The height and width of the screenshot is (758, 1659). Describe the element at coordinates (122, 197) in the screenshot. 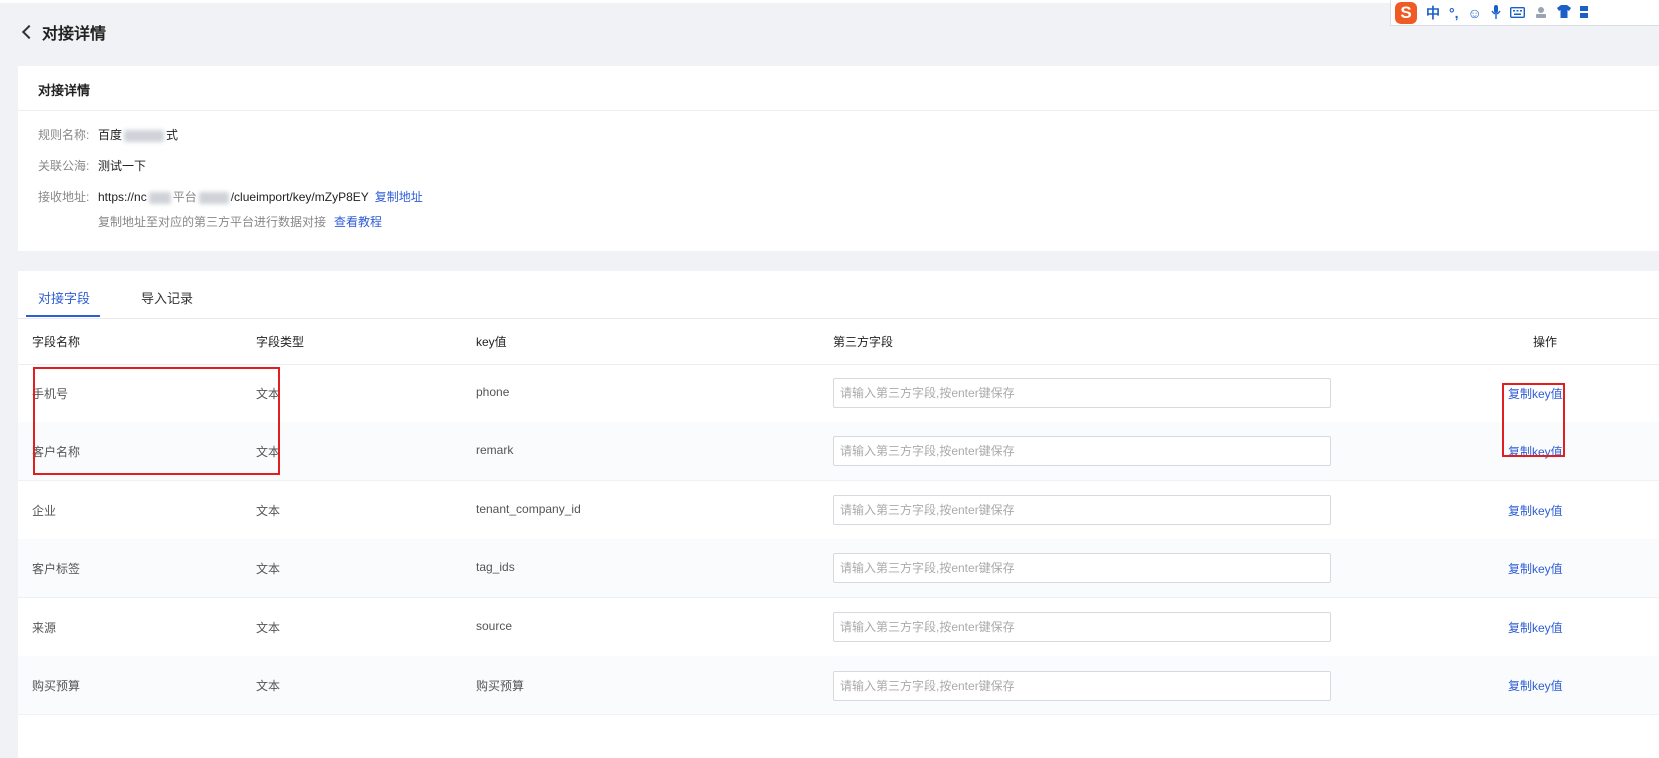

I see `url-start: https://nc` at that location.